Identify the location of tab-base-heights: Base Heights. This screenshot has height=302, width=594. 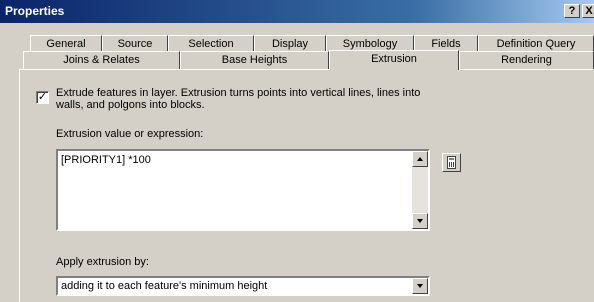
(254, 60).